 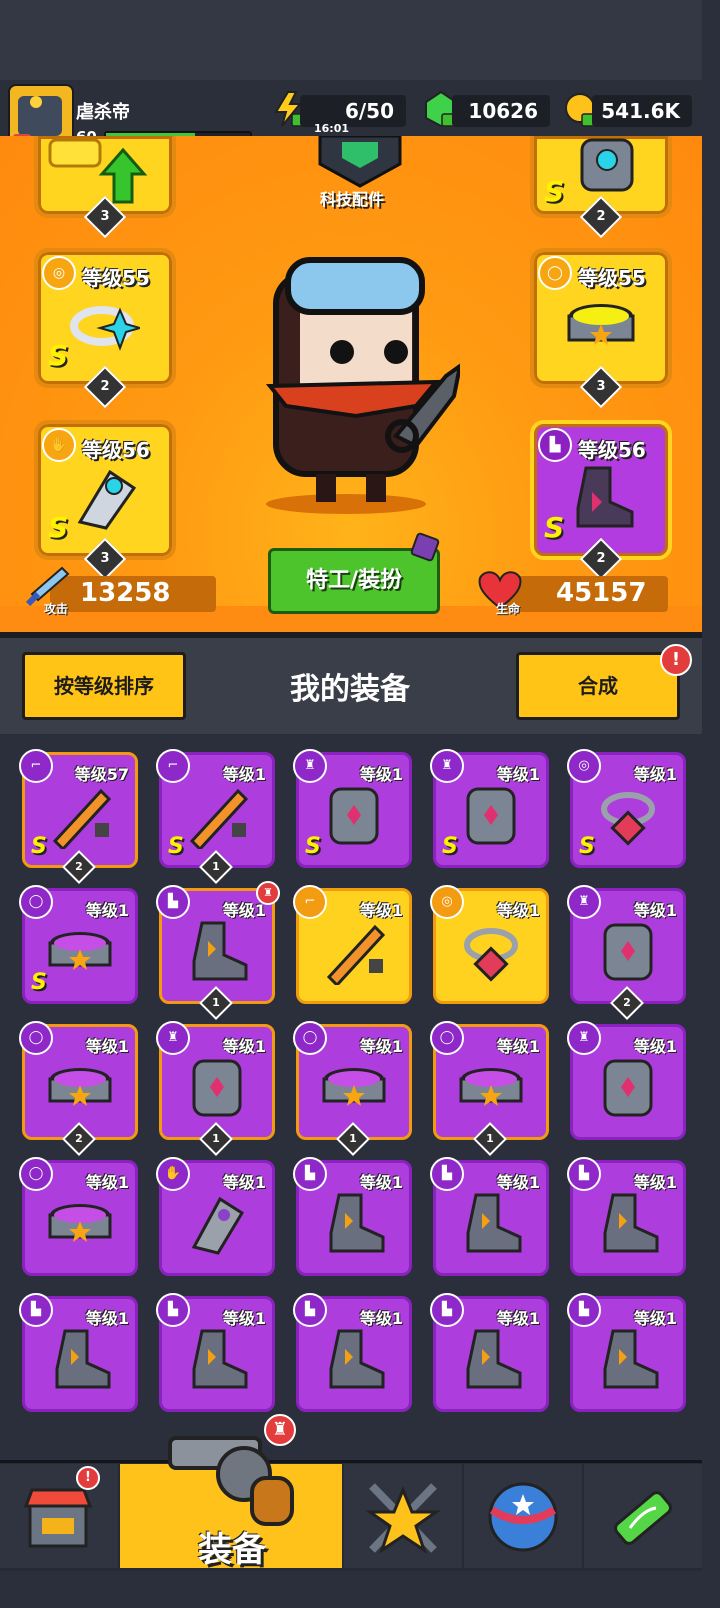 I want to click on item-count: 2, so click(x=79, y=1139).